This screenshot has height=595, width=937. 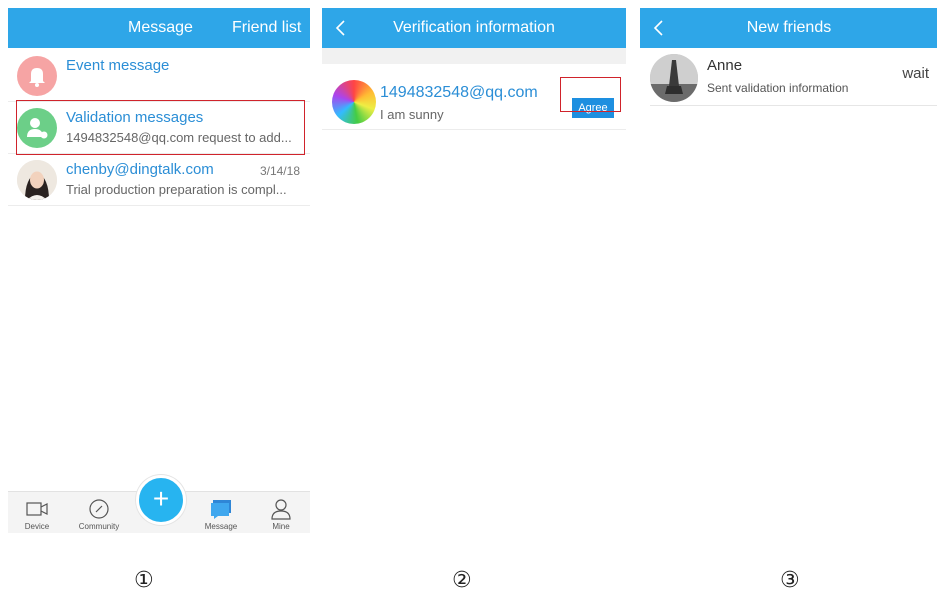 What do you see at coordinates (159, 76) in the screenshot?
I see `list-item-event-message: Event message` at bounding box center [159, 76].